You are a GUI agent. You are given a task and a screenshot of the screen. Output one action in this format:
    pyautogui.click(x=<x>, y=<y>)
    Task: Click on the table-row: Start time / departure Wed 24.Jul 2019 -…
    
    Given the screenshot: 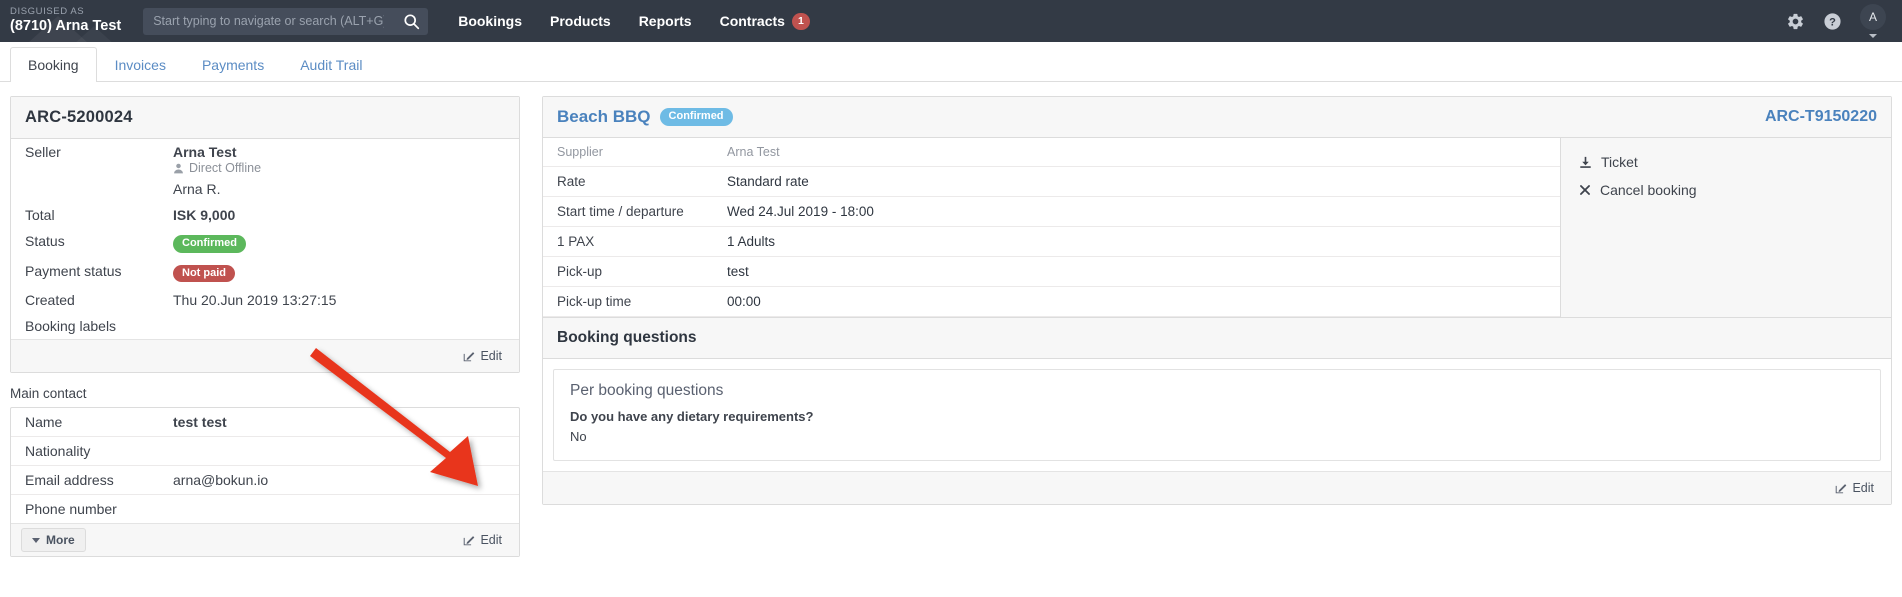 What is the action you would take?
    pyautogui.click(x=1051, y=211)
    